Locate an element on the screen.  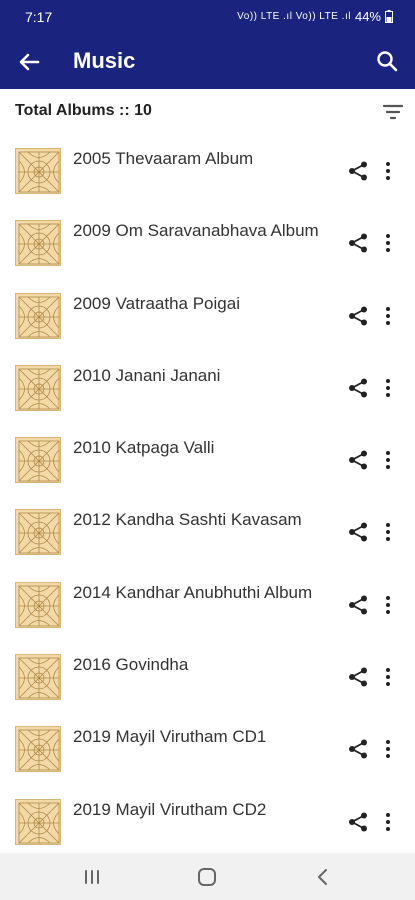
total-albums-label: Total Albums :: 10 is located at coordinates (83, 110).